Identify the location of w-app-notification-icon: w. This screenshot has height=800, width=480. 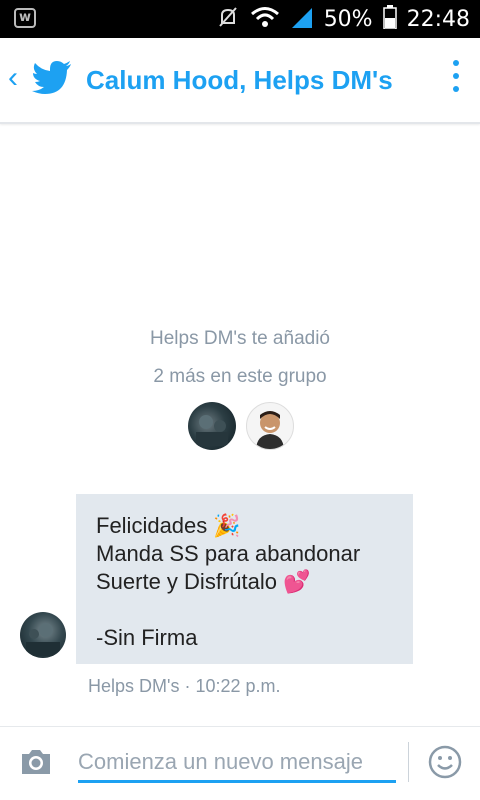
(25, 18).